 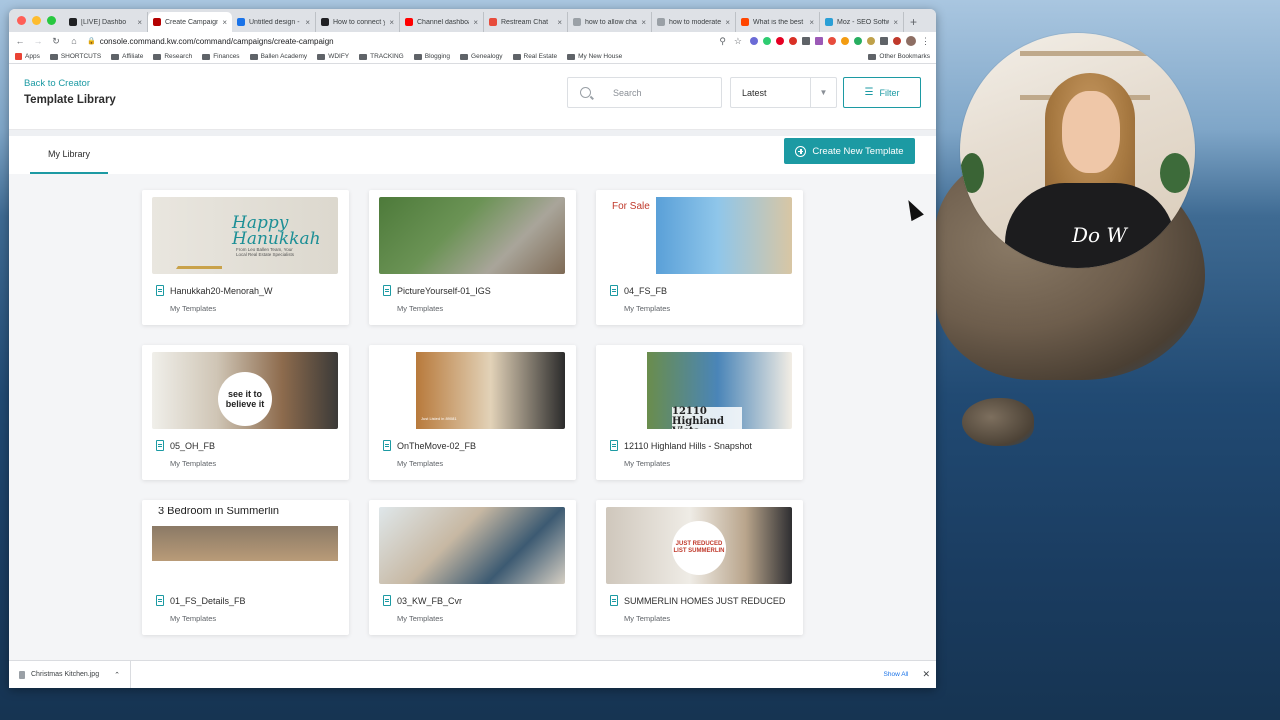 What do you see at coordinates (429, 601) in the screenshot?
I see `template-name: 03_KW_FB_Cvr` at bounding box center [429, 601].